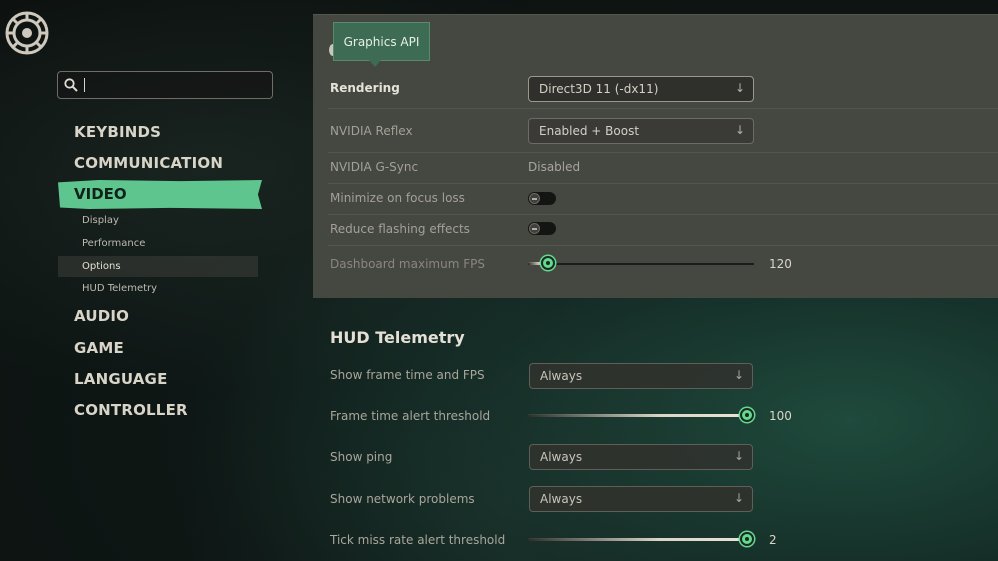 The width and height of the screenshot is (998, 561). Describe the element at coordinates (747, 539) in the screenshot. I see `tick-miss-slider-handle` at that location.